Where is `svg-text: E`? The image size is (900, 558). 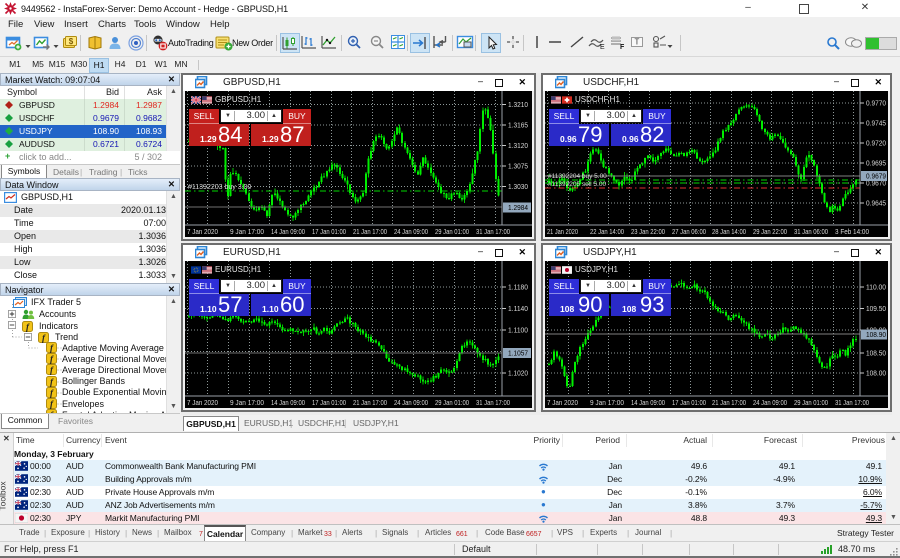
svg-text: E is located at coordinates (602, 47).